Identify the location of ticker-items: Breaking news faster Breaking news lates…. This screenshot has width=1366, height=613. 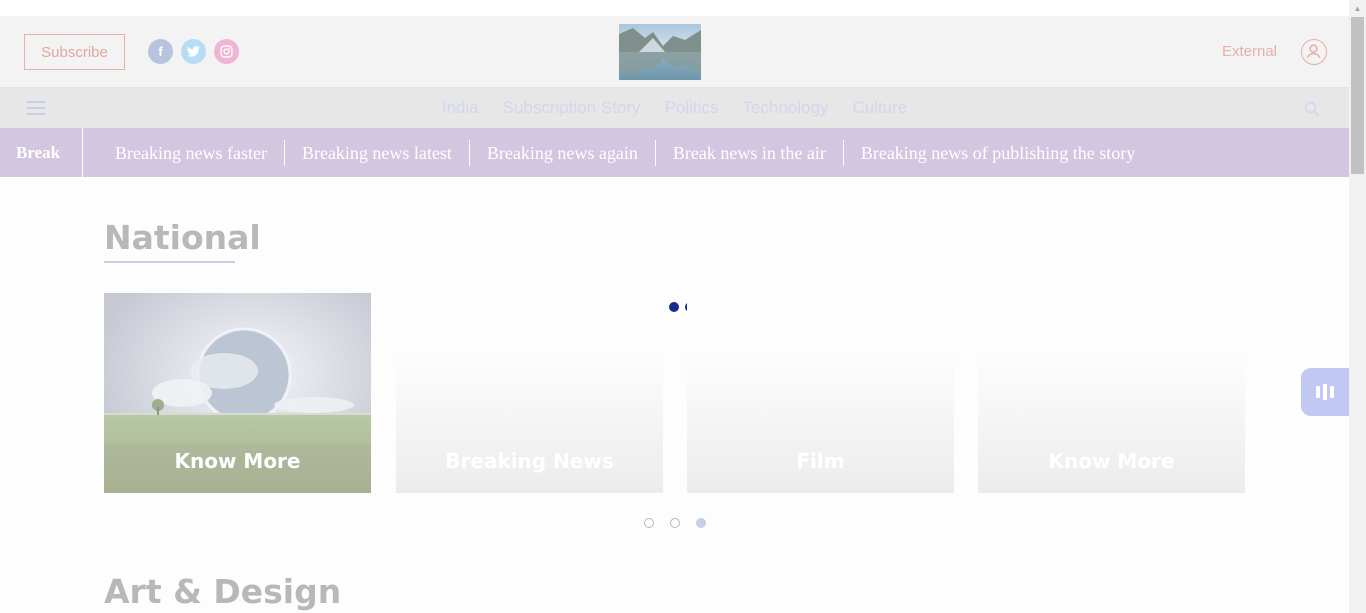
(617, 152).